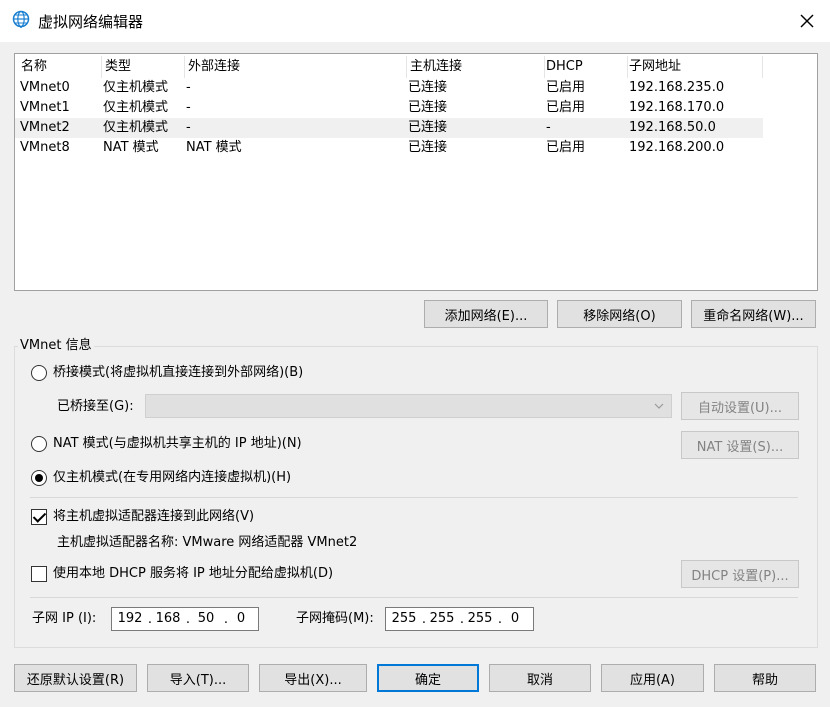 The height and width of the screenshot is (707, 830). I want to click on close-icon, so click(807, 21).